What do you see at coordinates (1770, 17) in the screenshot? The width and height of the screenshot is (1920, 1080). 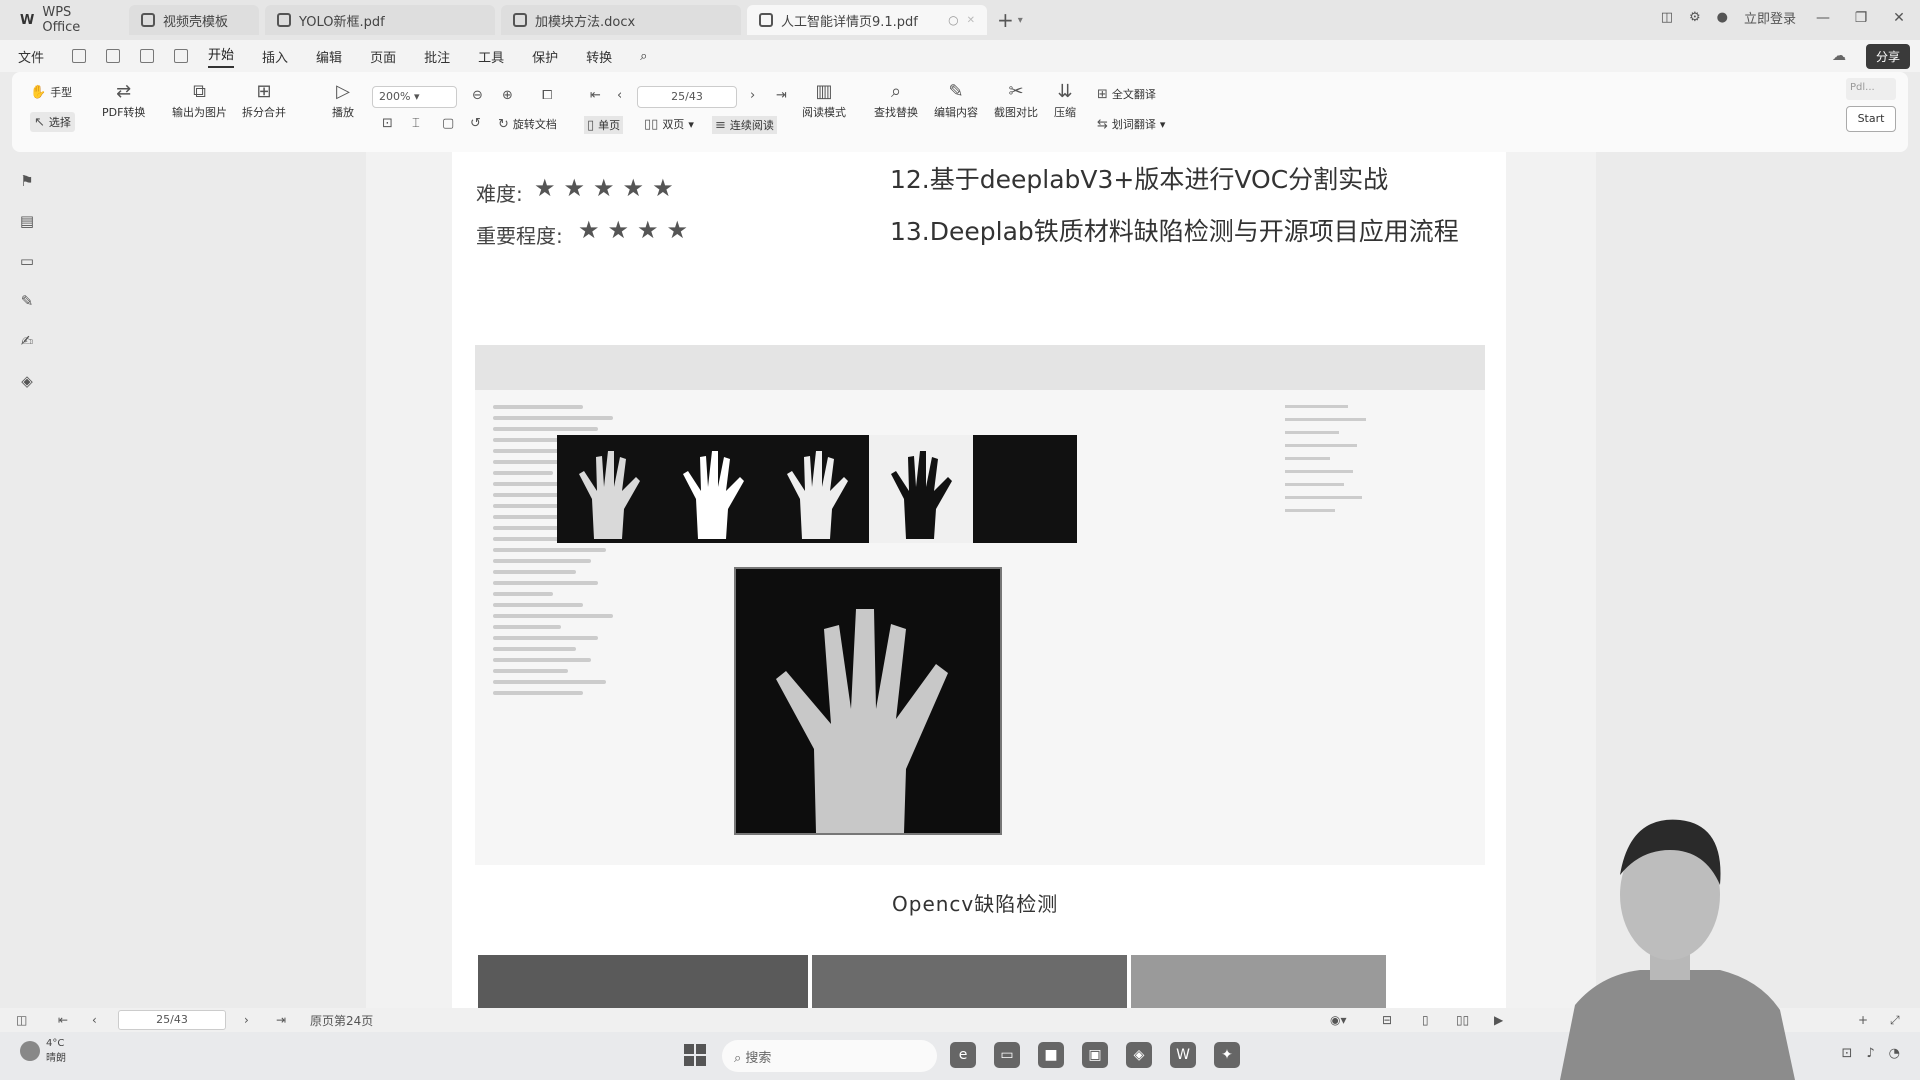 I see `login-link: 立即登录` at bounding box center [1770, 17].